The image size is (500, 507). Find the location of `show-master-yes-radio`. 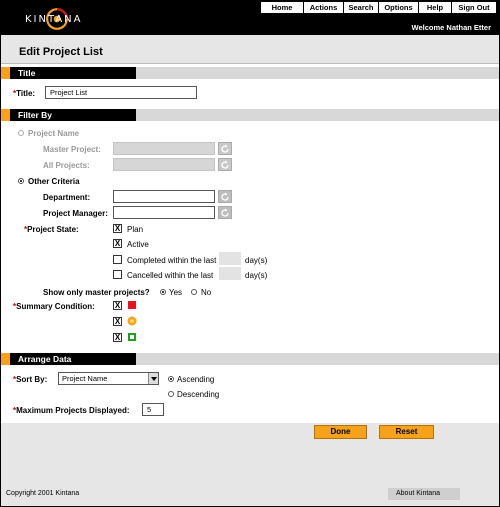

show-master-yes-radio is located at coordinates (163, 292).